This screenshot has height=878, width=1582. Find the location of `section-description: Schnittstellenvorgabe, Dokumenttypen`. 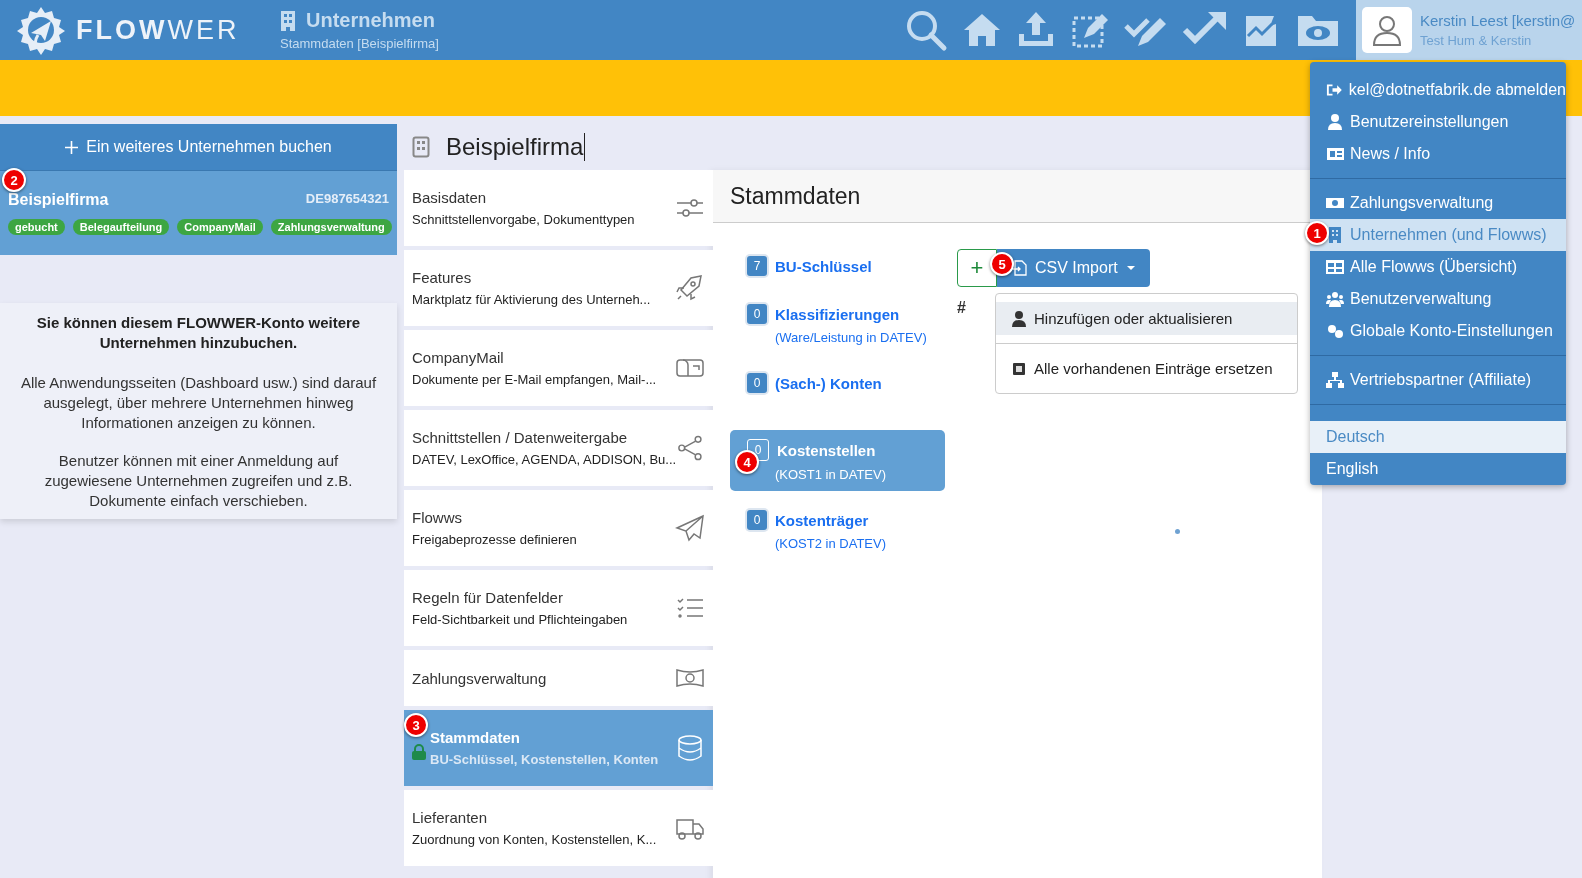

section-description: Schnittstellenvorgabe, Dokumenttypen is located at coordinates (524, 219).